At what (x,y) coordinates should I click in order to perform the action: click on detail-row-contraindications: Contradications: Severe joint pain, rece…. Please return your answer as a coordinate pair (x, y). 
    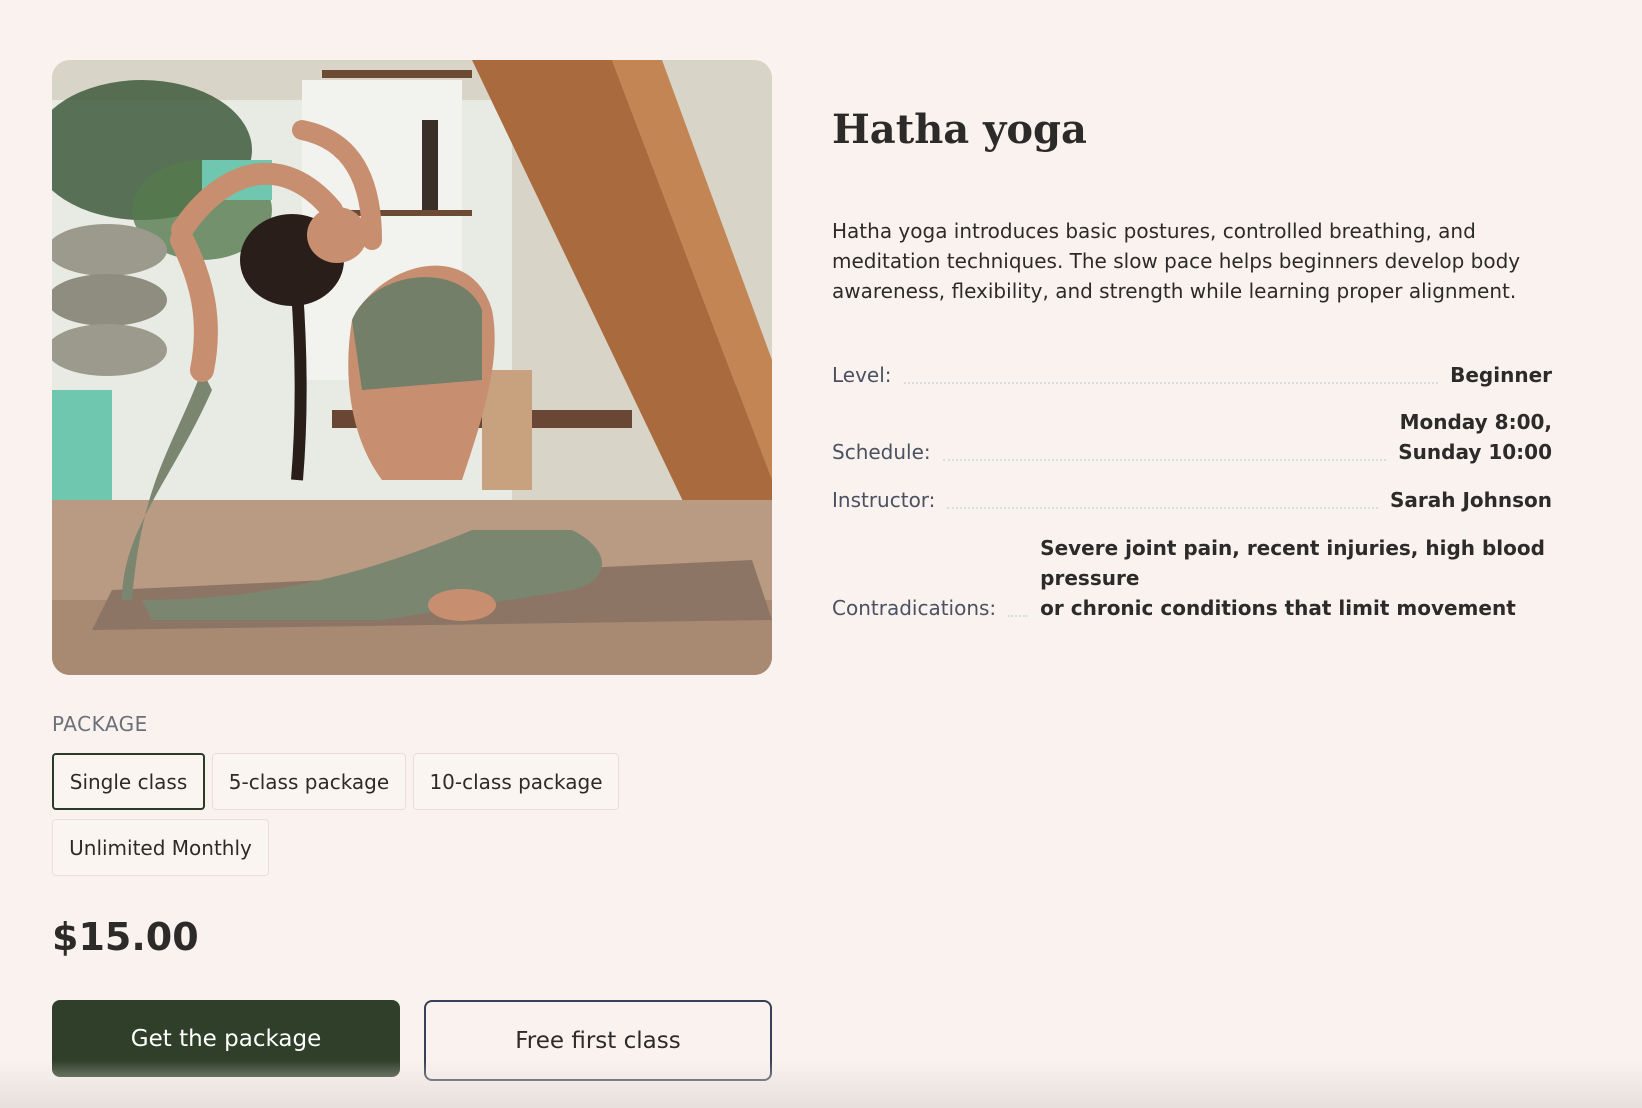
    Looking at the image, I should click on (1192, 578).